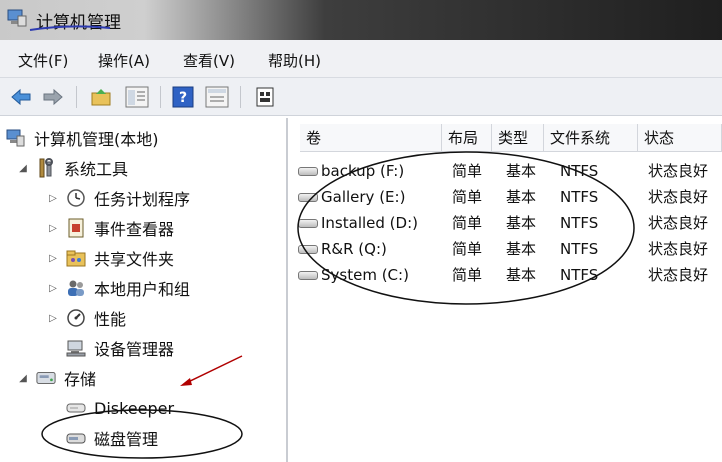 Image resolution: width=722 pixels, height=462 pixels. I want to click on column-header-volume: 卷, so click(371, 138).